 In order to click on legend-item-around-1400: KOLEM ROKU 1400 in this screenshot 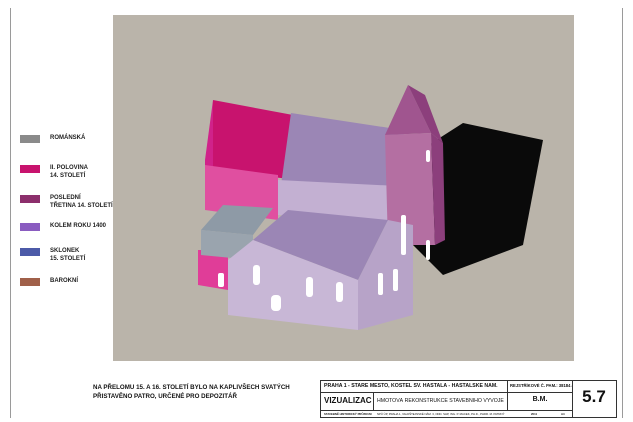, I will do `click(63, 226)`.